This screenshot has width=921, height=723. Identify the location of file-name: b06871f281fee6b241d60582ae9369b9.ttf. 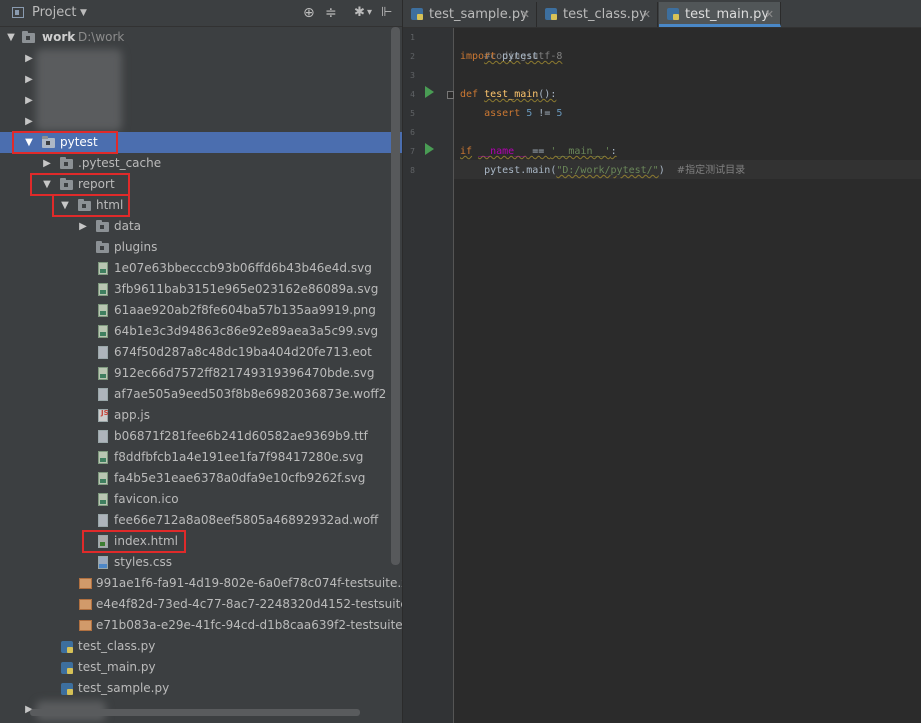
(241, 436).